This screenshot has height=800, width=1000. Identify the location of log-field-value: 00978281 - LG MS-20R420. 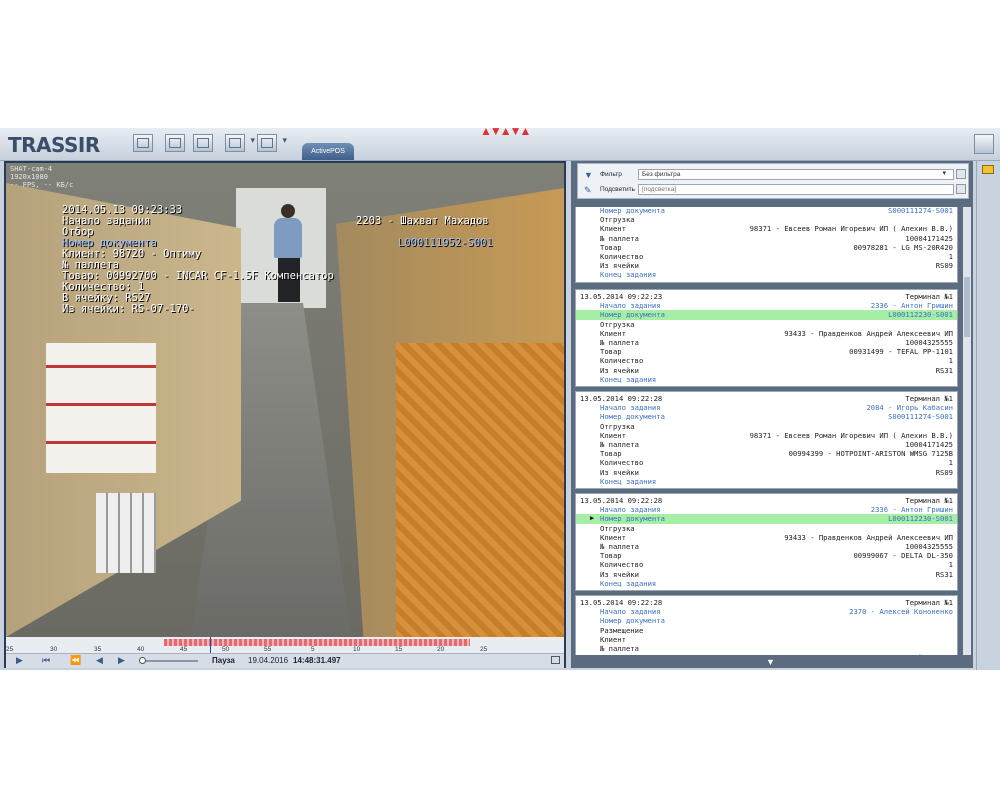
(903, 247).